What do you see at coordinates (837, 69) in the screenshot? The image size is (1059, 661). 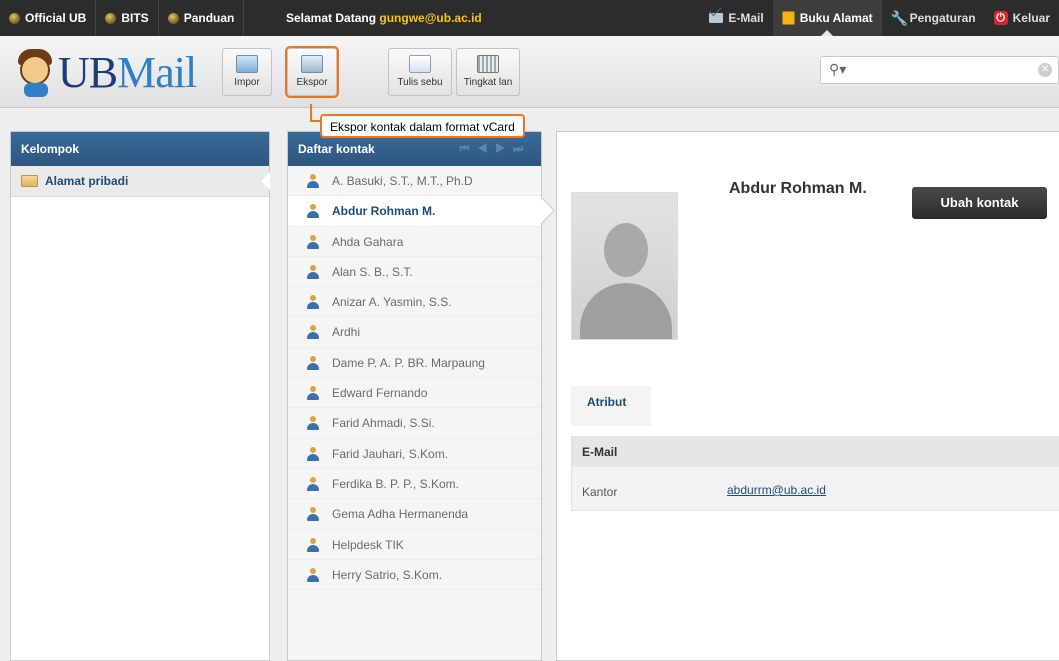 I see `search-icon: ⚲▾` at bounding box center [837, 69].